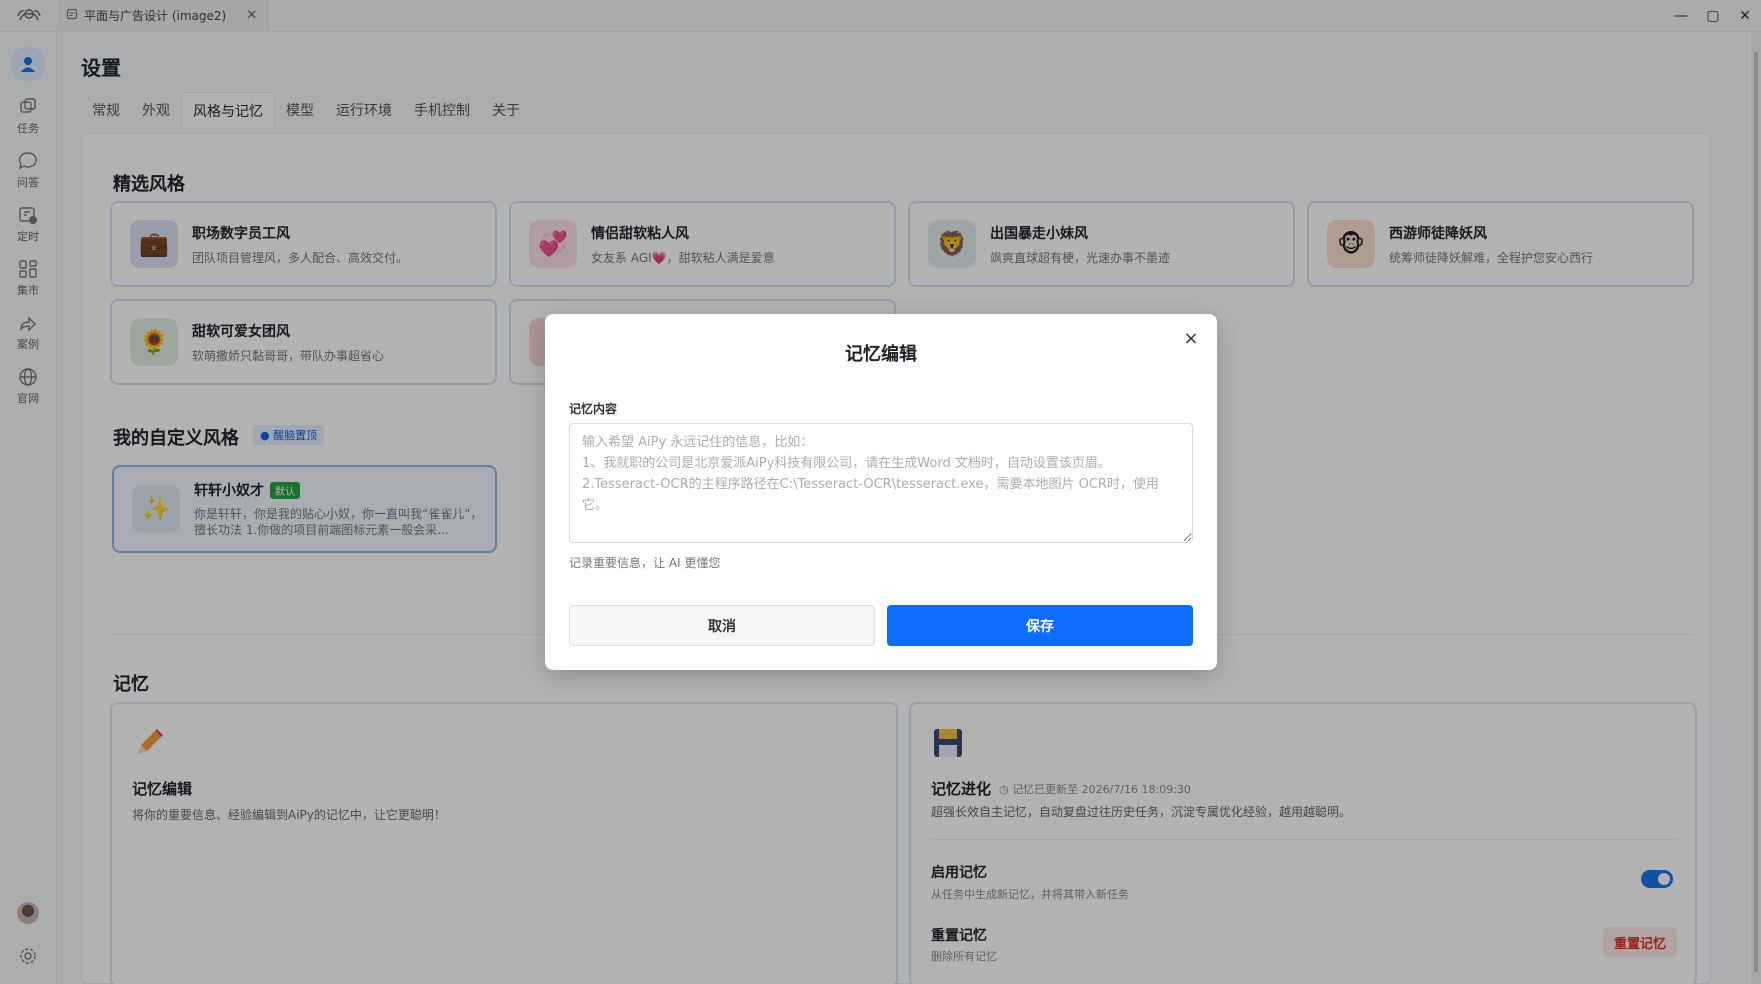  I want to click on dialog-title: 记忆编辑, so click(881, 354).